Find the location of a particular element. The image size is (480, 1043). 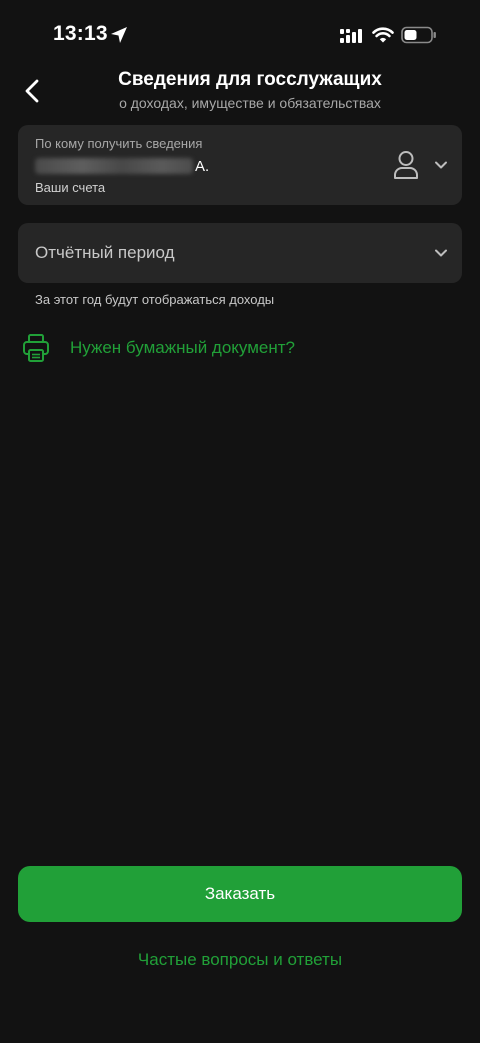

page-title: Сведения для госслужащих is located at coordinates (250, 79).